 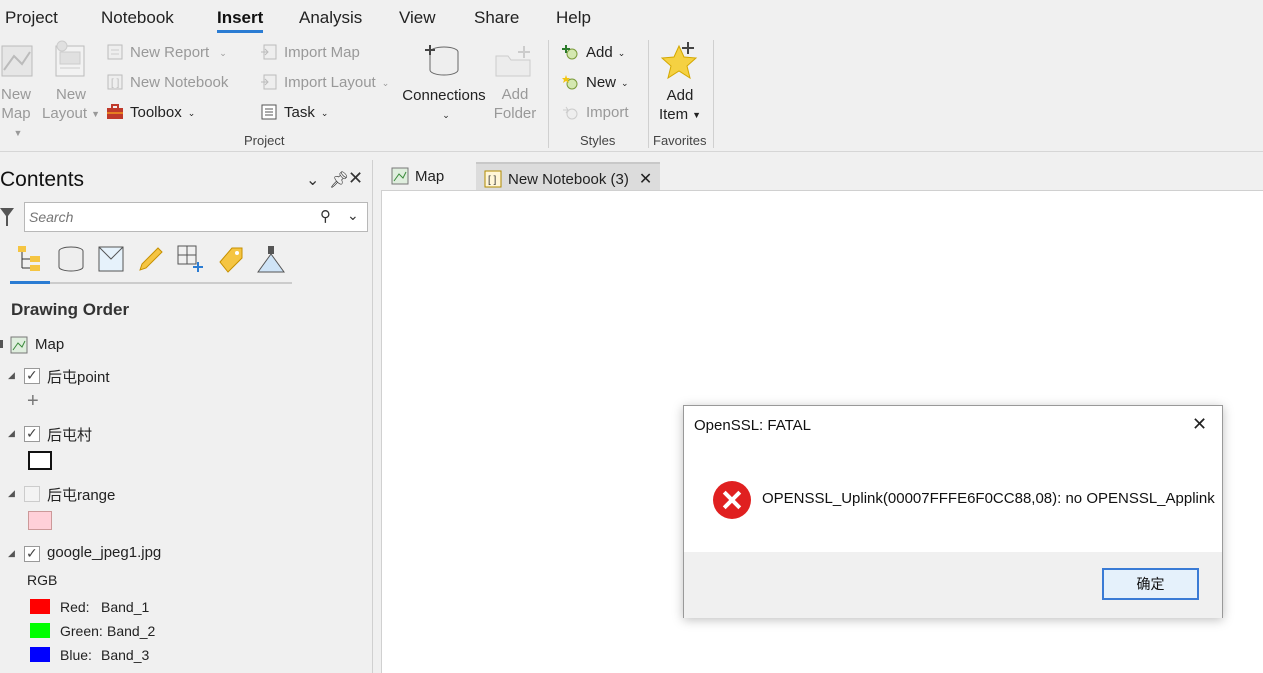 I want to click on search-icon: ⚲, so click(x=325, y=216).